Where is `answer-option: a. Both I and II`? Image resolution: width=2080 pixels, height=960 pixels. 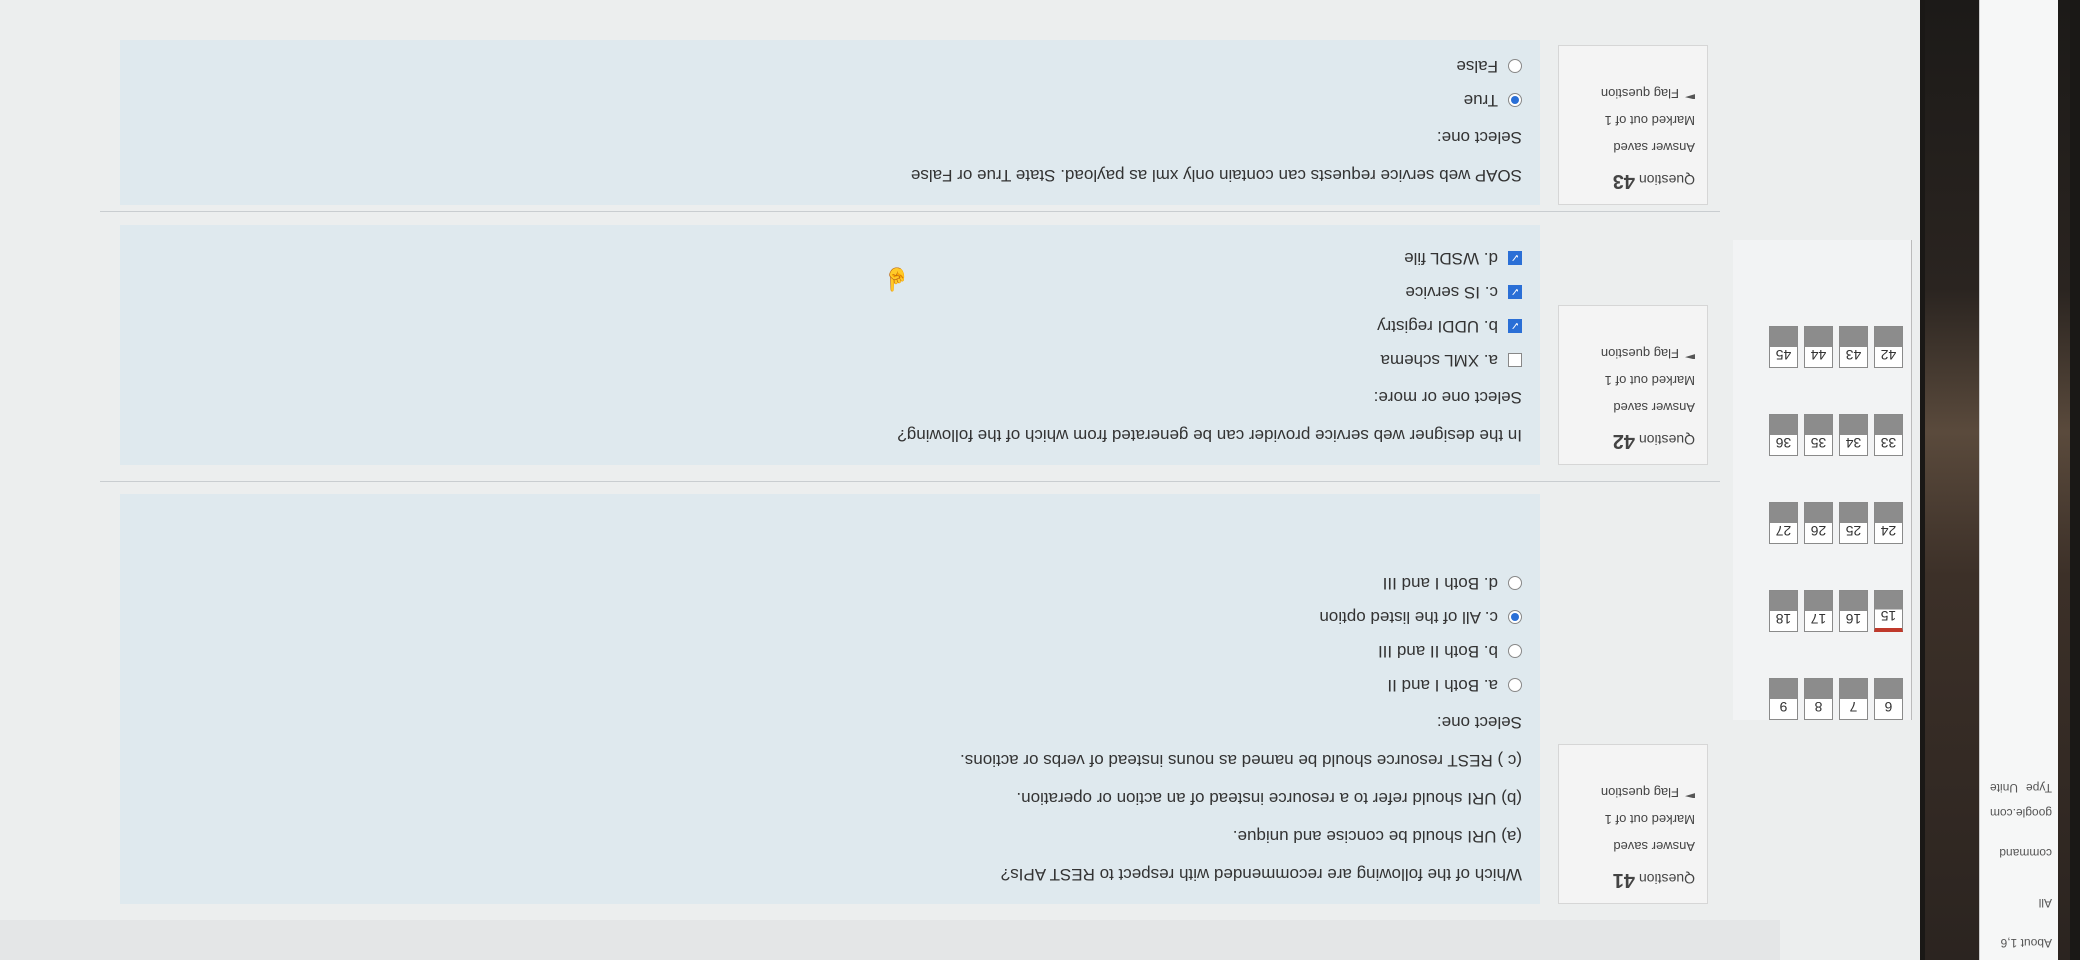 answer-option: a. Both I and II is located at coordinates (830, 685).